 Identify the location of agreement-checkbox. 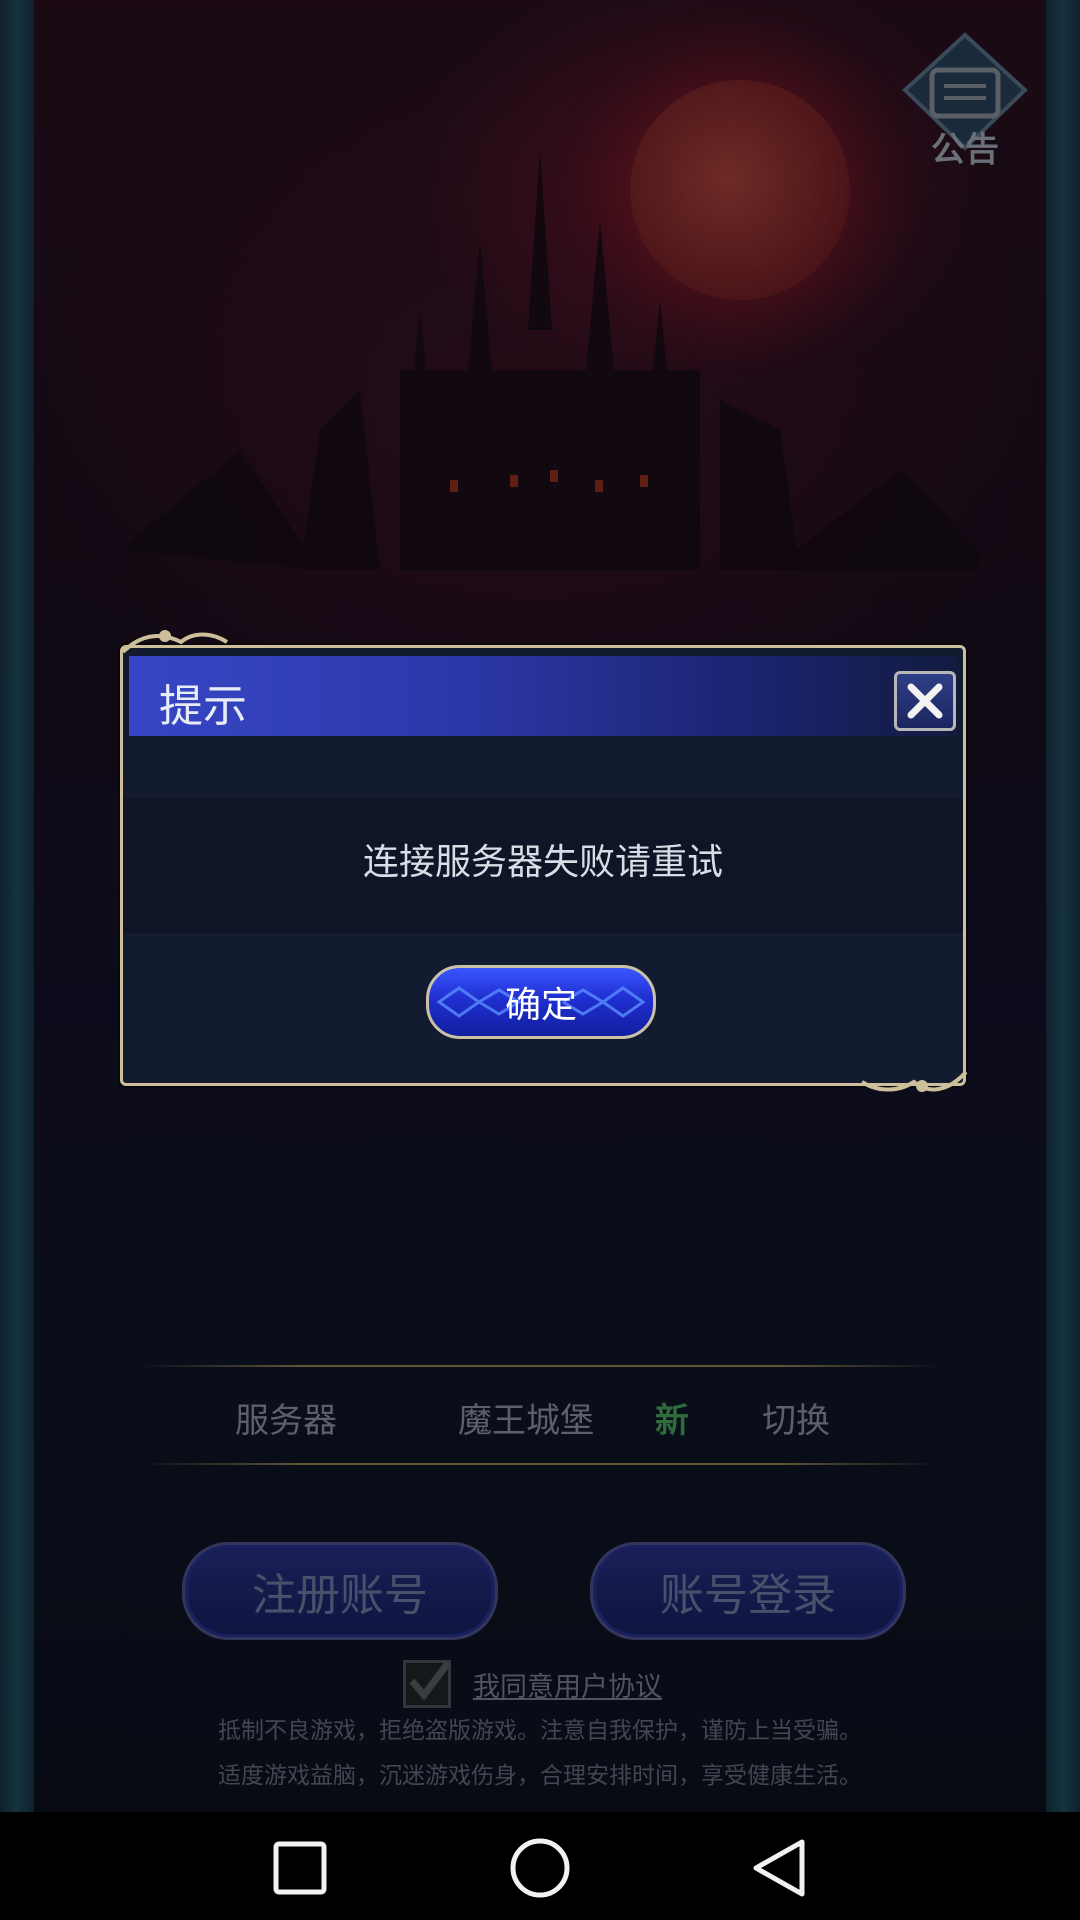
(427, 1684).